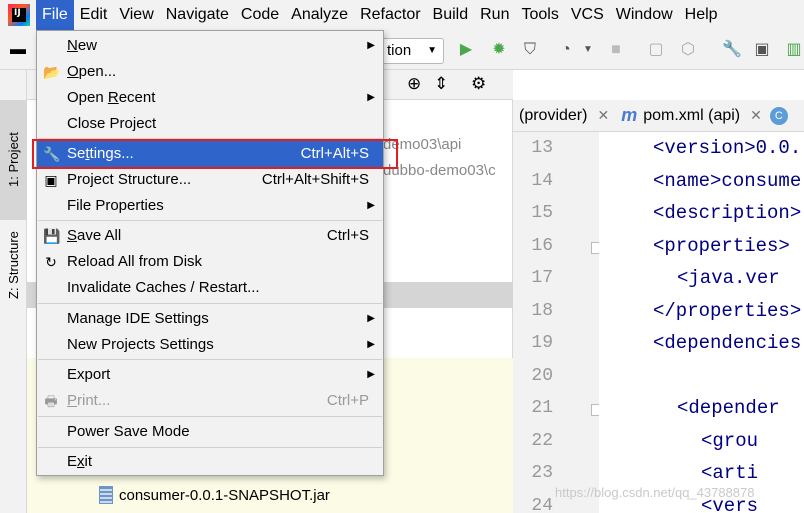 The height and width of the screenshot is (513, 804). I want to click on menu-item-label: File Properties, so click(115, 205).